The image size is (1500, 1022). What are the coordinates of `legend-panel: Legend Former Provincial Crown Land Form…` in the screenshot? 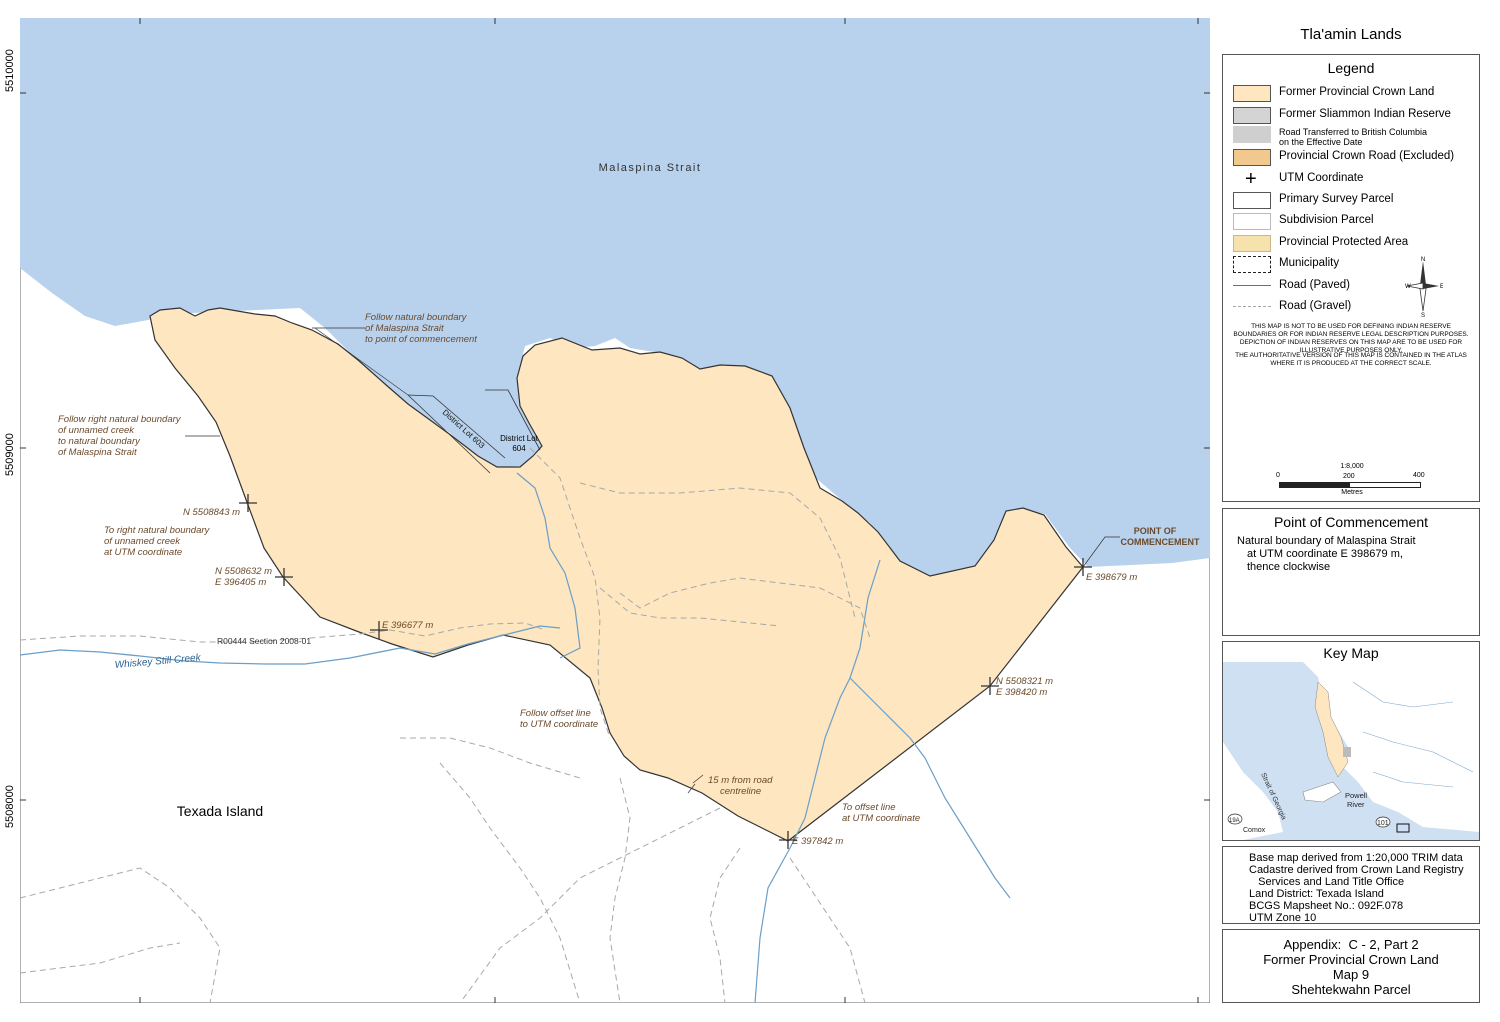 It's located at (1351, 278).